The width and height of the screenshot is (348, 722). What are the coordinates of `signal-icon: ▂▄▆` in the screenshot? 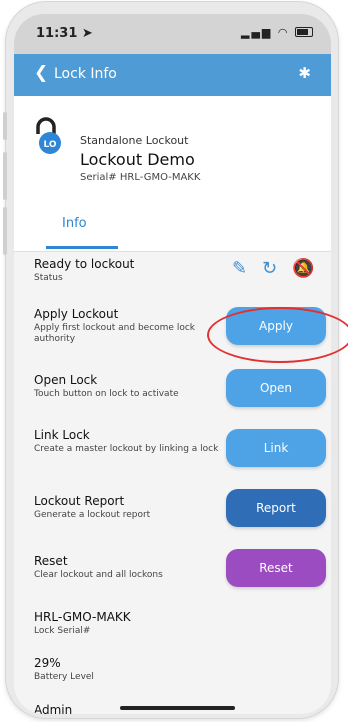 It's located at (257, 32).